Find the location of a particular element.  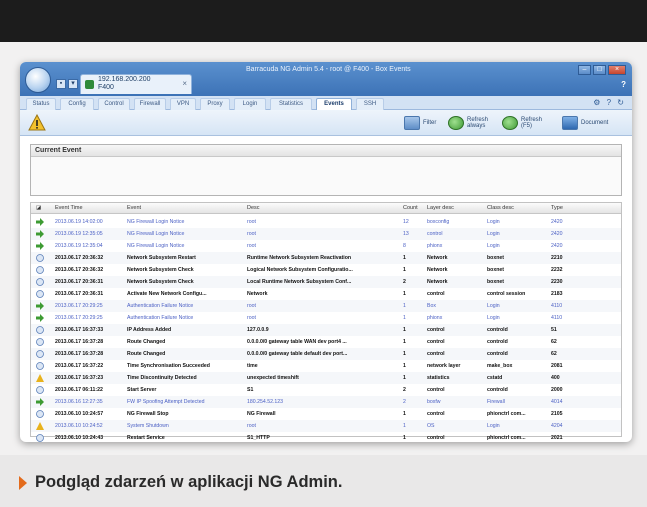

cell-layer: phionx is located at coordinates (435, 246).